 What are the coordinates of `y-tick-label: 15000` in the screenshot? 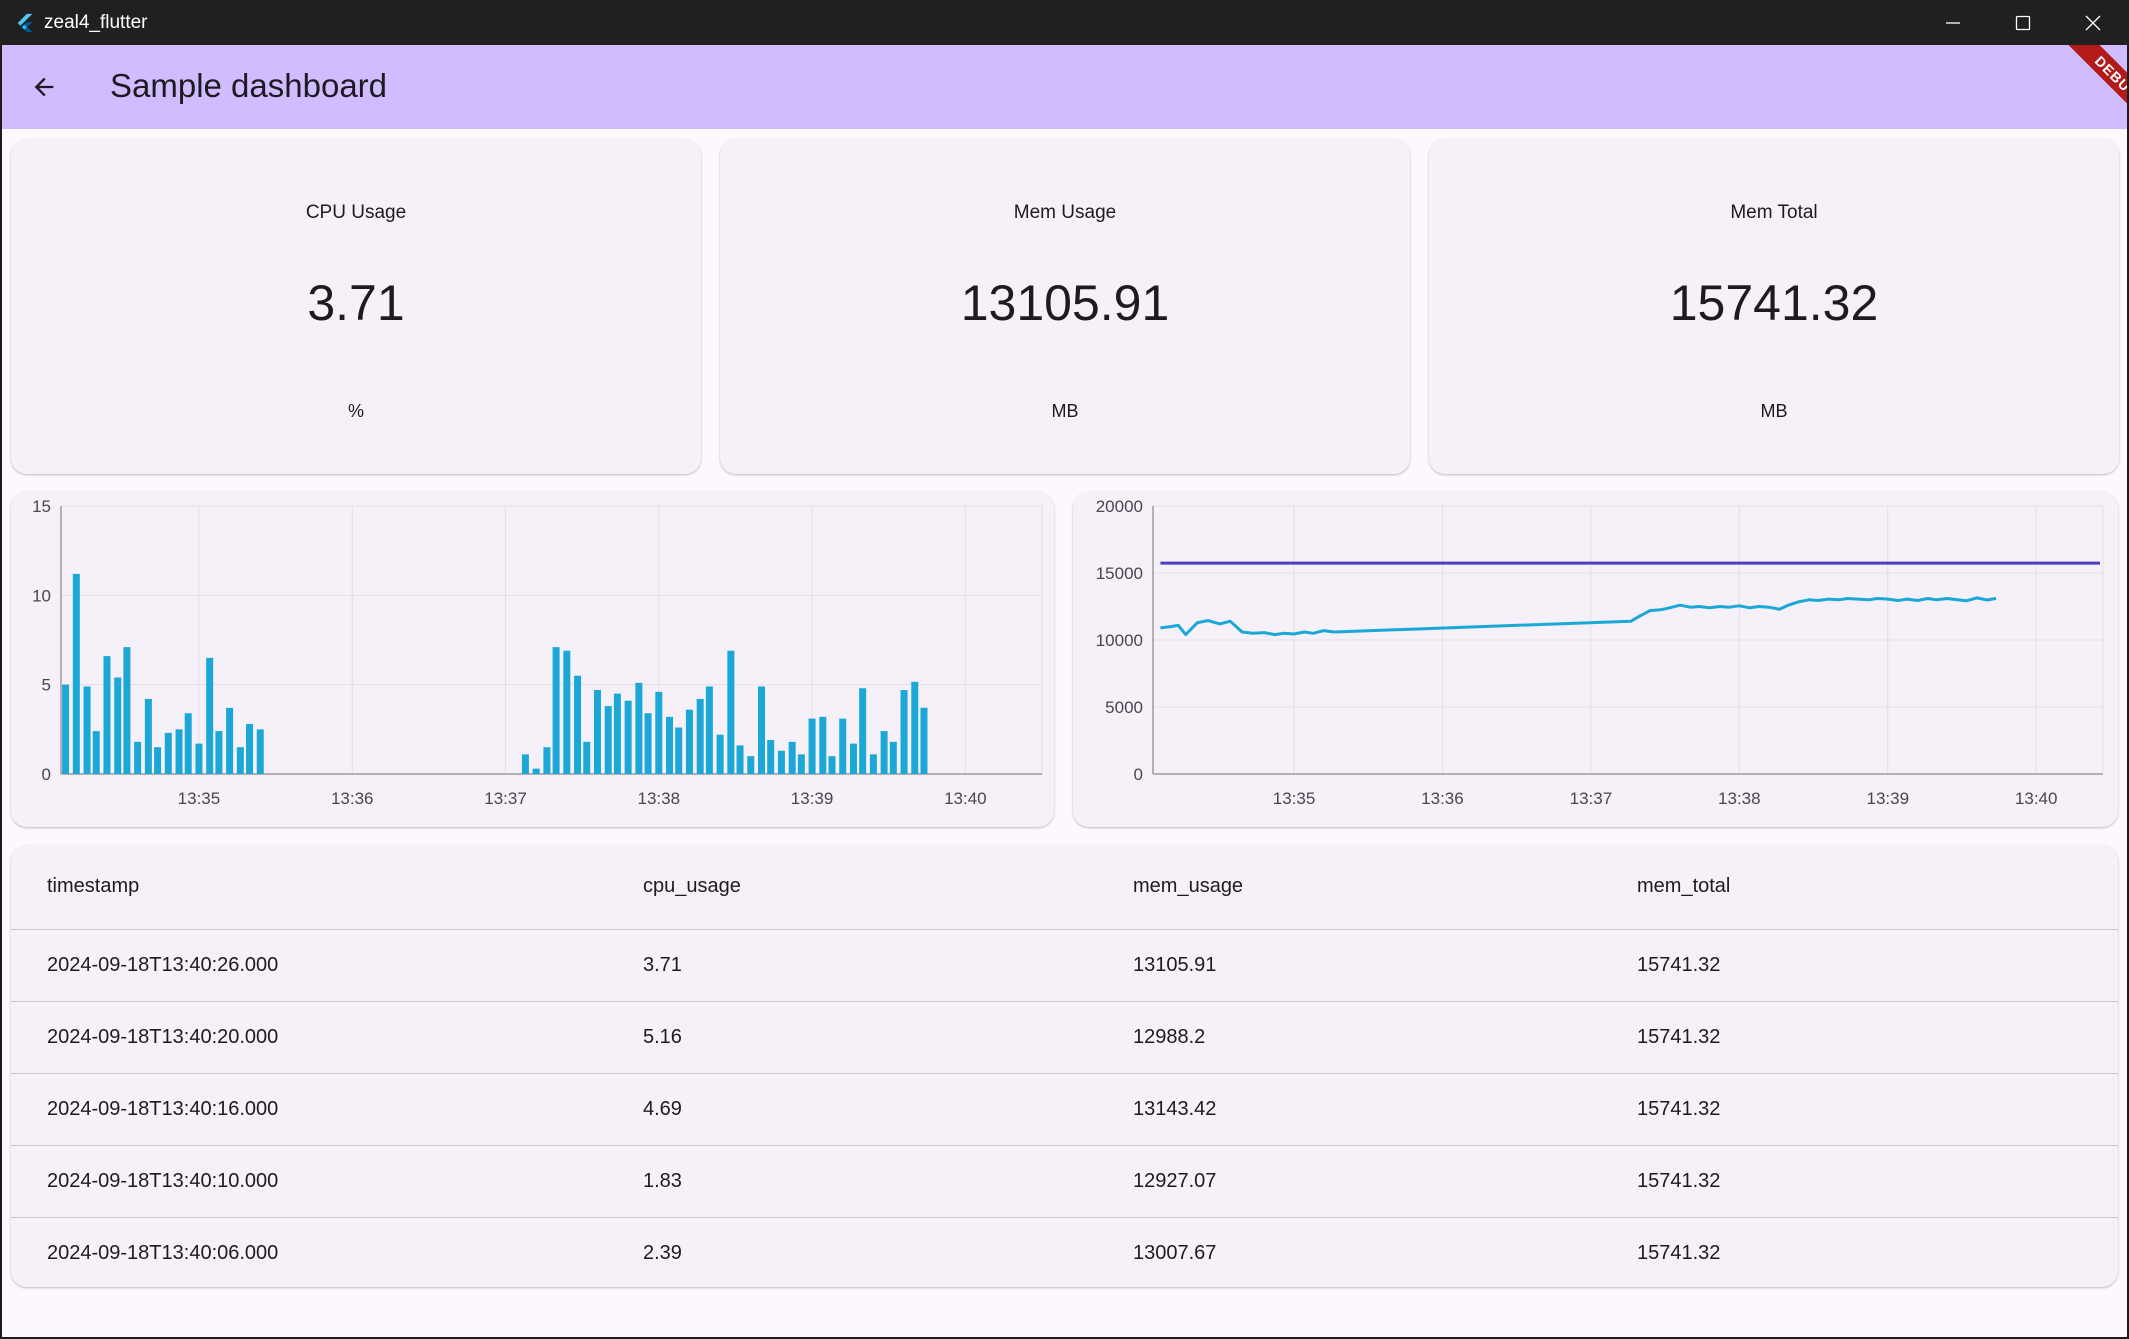 It's located at (1119, 573).